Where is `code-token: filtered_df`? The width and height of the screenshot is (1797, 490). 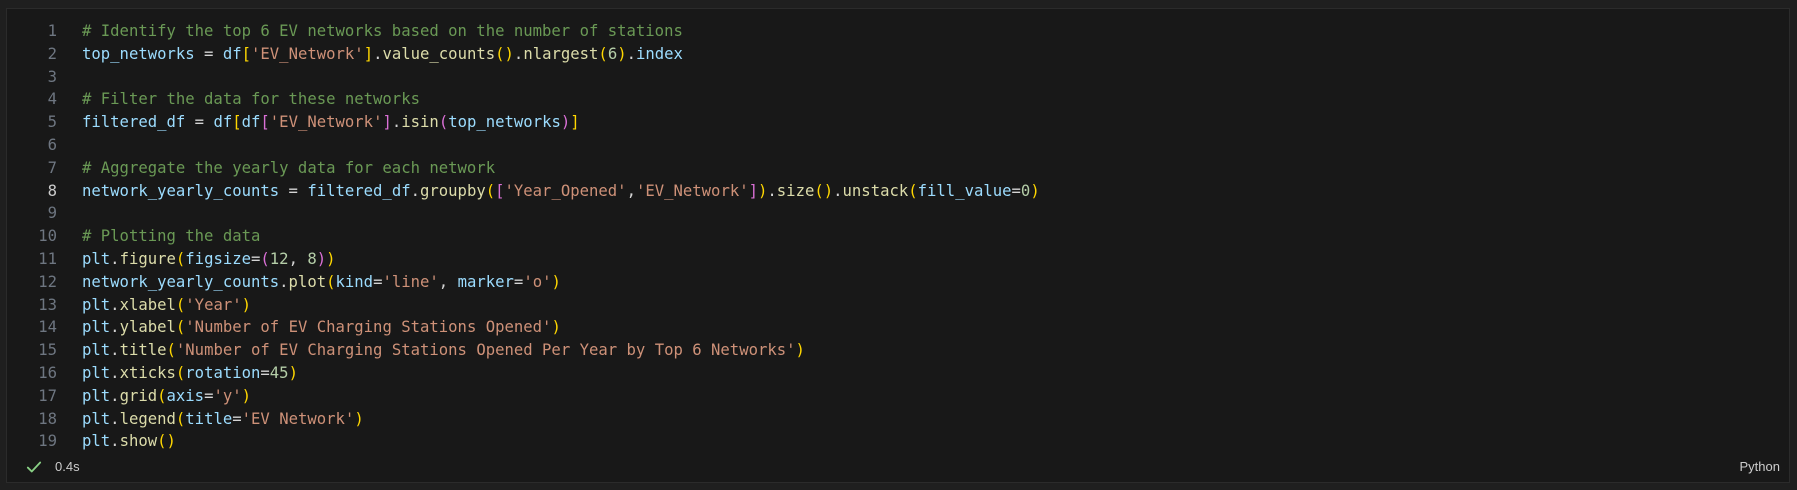 code-token: filtered_df is located at coordinates (359, 190).